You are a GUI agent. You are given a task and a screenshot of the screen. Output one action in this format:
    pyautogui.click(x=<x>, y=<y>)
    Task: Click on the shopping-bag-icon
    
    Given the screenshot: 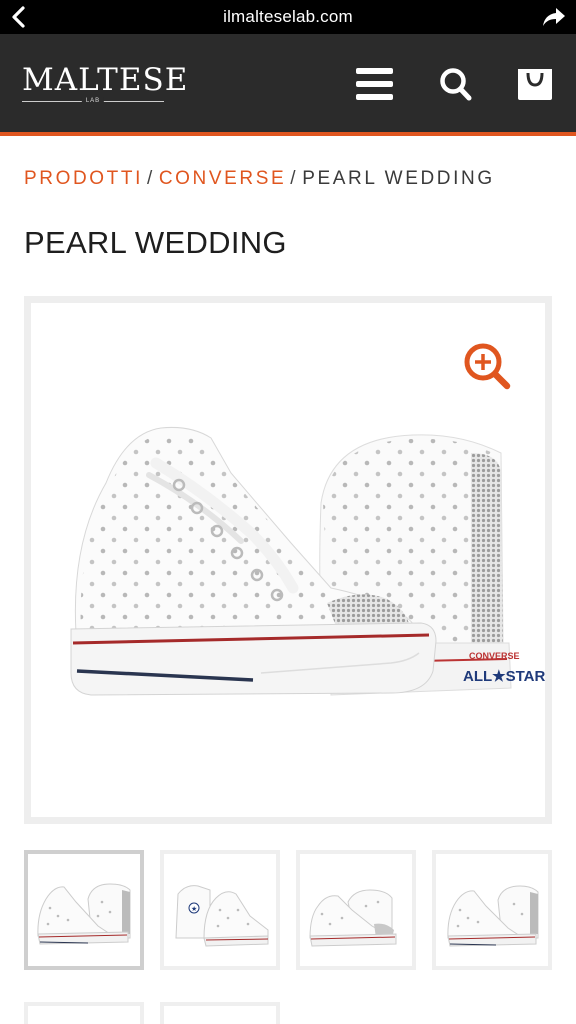 What is the action you would take?
    pyautogui.click(x=535, y=84)
    